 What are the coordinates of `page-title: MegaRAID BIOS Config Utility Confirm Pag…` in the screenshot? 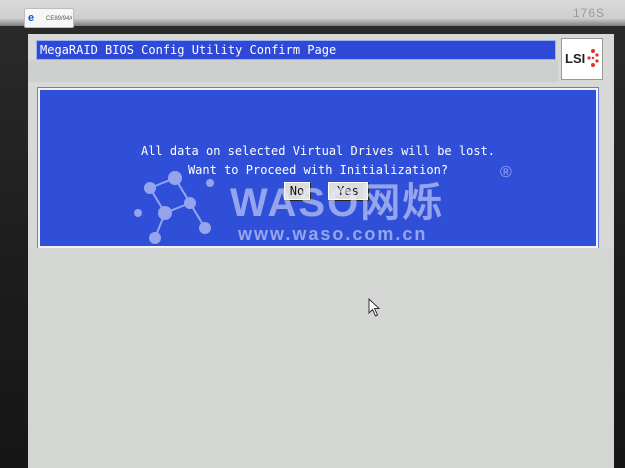 It's located at (188, 50).